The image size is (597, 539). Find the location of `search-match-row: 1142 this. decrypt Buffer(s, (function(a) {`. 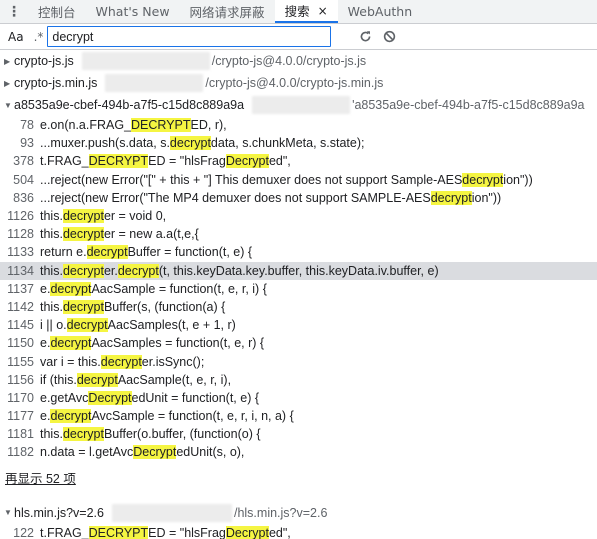

search-match-row: 1142 this. decrypt Buffer(s, (function(a) { is located at coordinates (298, 307).